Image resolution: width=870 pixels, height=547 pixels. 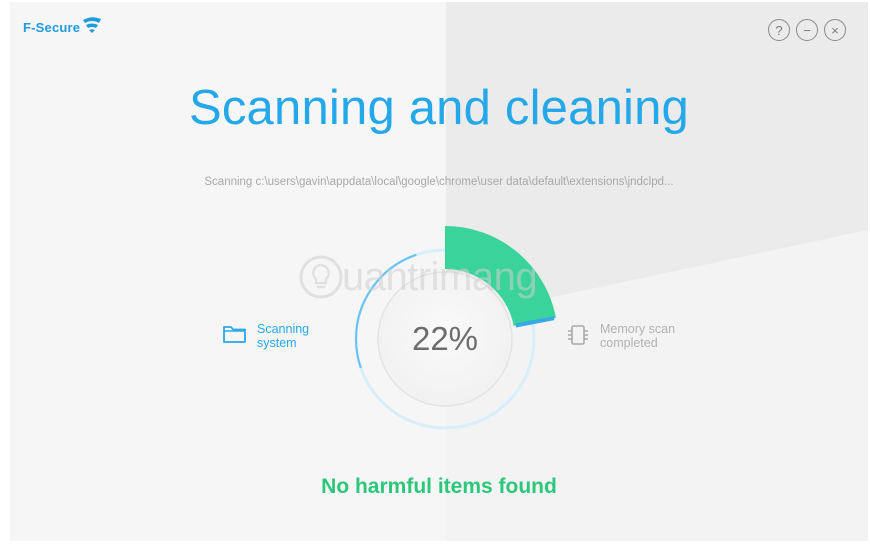 I want to click on step-memory-scan-label: Memory scan completed, so click(x=637, y=336).